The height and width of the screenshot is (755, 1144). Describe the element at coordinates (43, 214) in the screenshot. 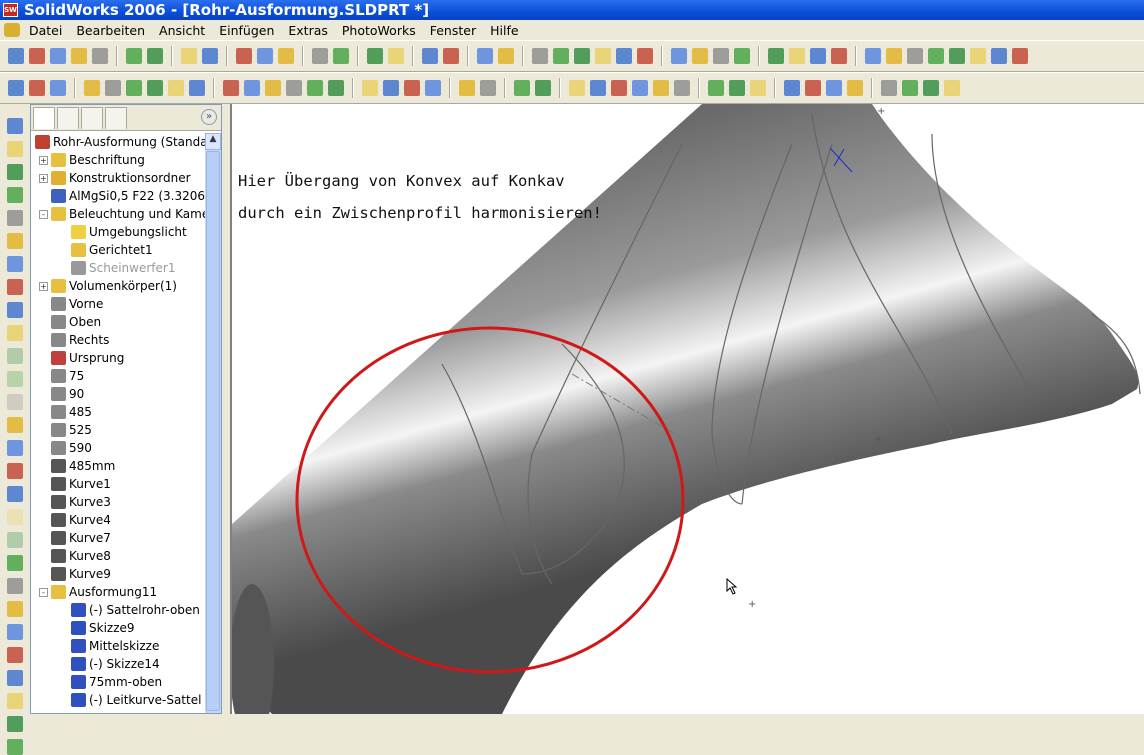

I see `collapse-icon: -` at that location.